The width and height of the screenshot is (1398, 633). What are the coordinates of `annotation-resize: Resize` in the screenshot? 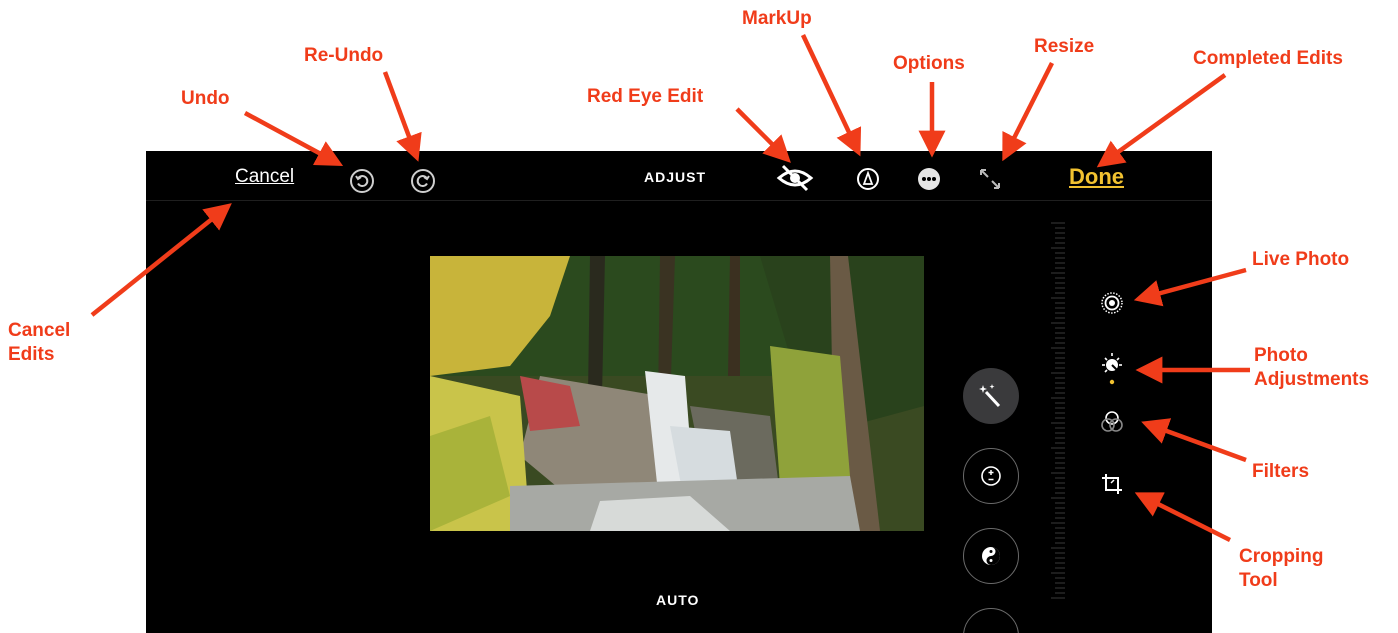 It's located at (1064, 46).